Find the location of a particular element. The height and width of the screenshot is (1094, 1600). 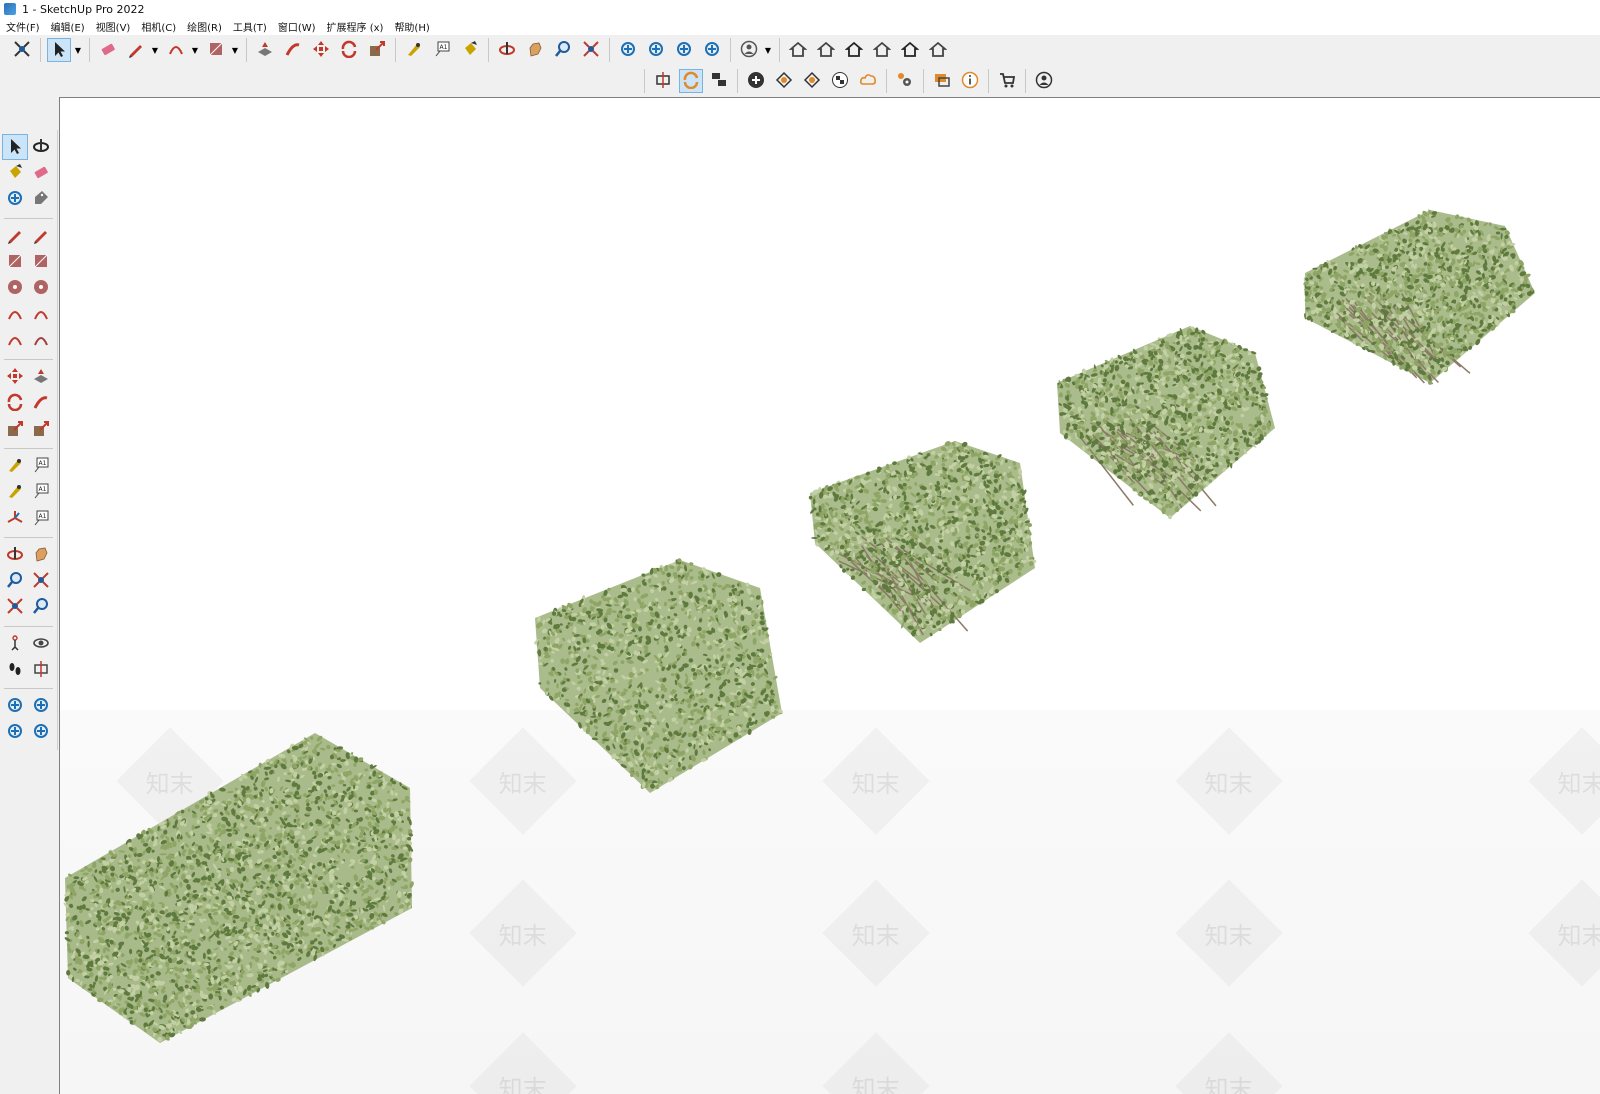

cart-button is located at coordinates (1007, 81).